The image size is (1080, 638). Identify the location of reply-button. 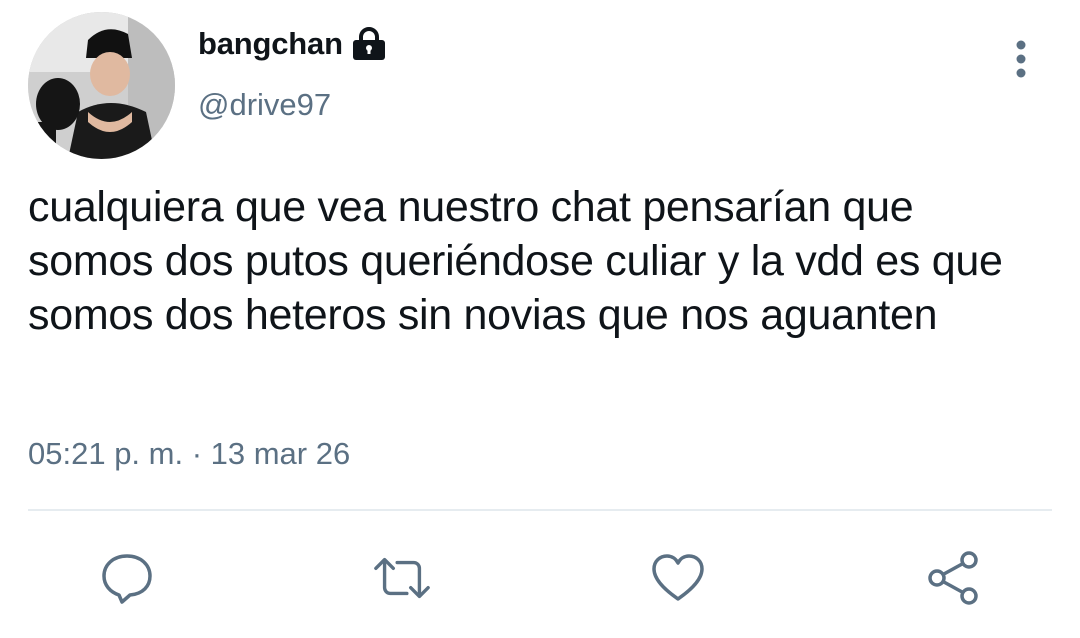
(127, 578).